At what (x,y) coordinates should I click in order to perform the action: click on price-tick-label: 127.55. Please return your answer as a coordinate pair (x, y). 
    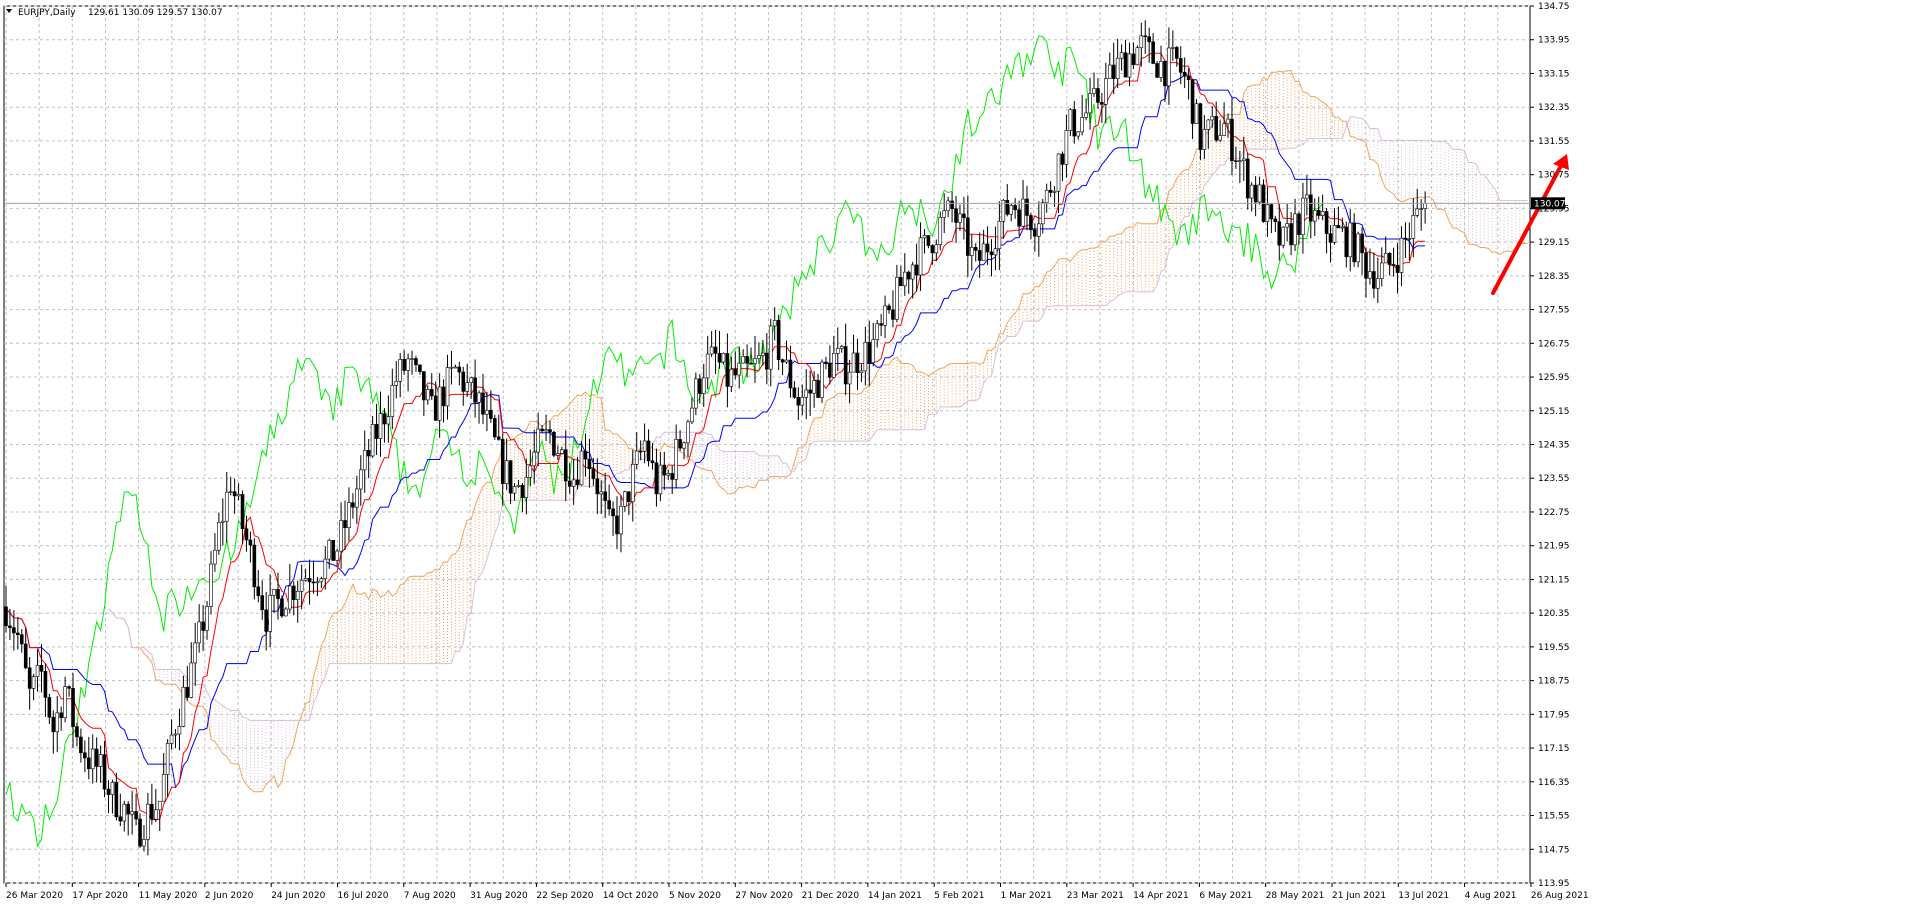
    Looking at the image, I should click on (1554, 311).